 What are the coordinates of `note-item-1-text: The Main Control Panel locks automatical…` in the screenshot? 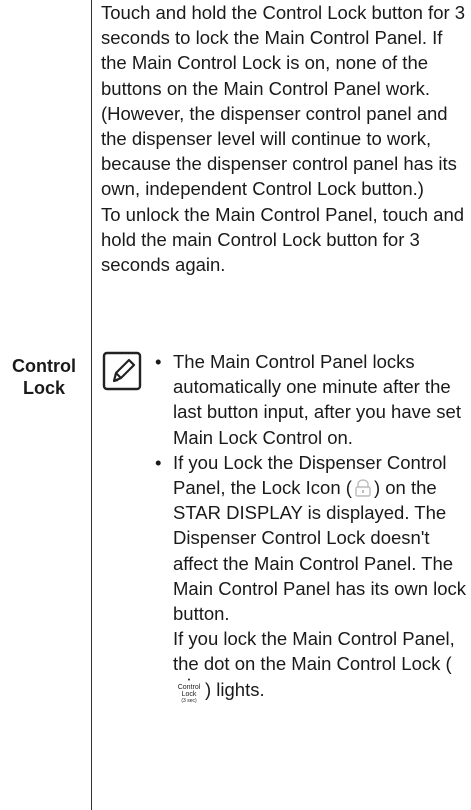 It's located at (317, 399).